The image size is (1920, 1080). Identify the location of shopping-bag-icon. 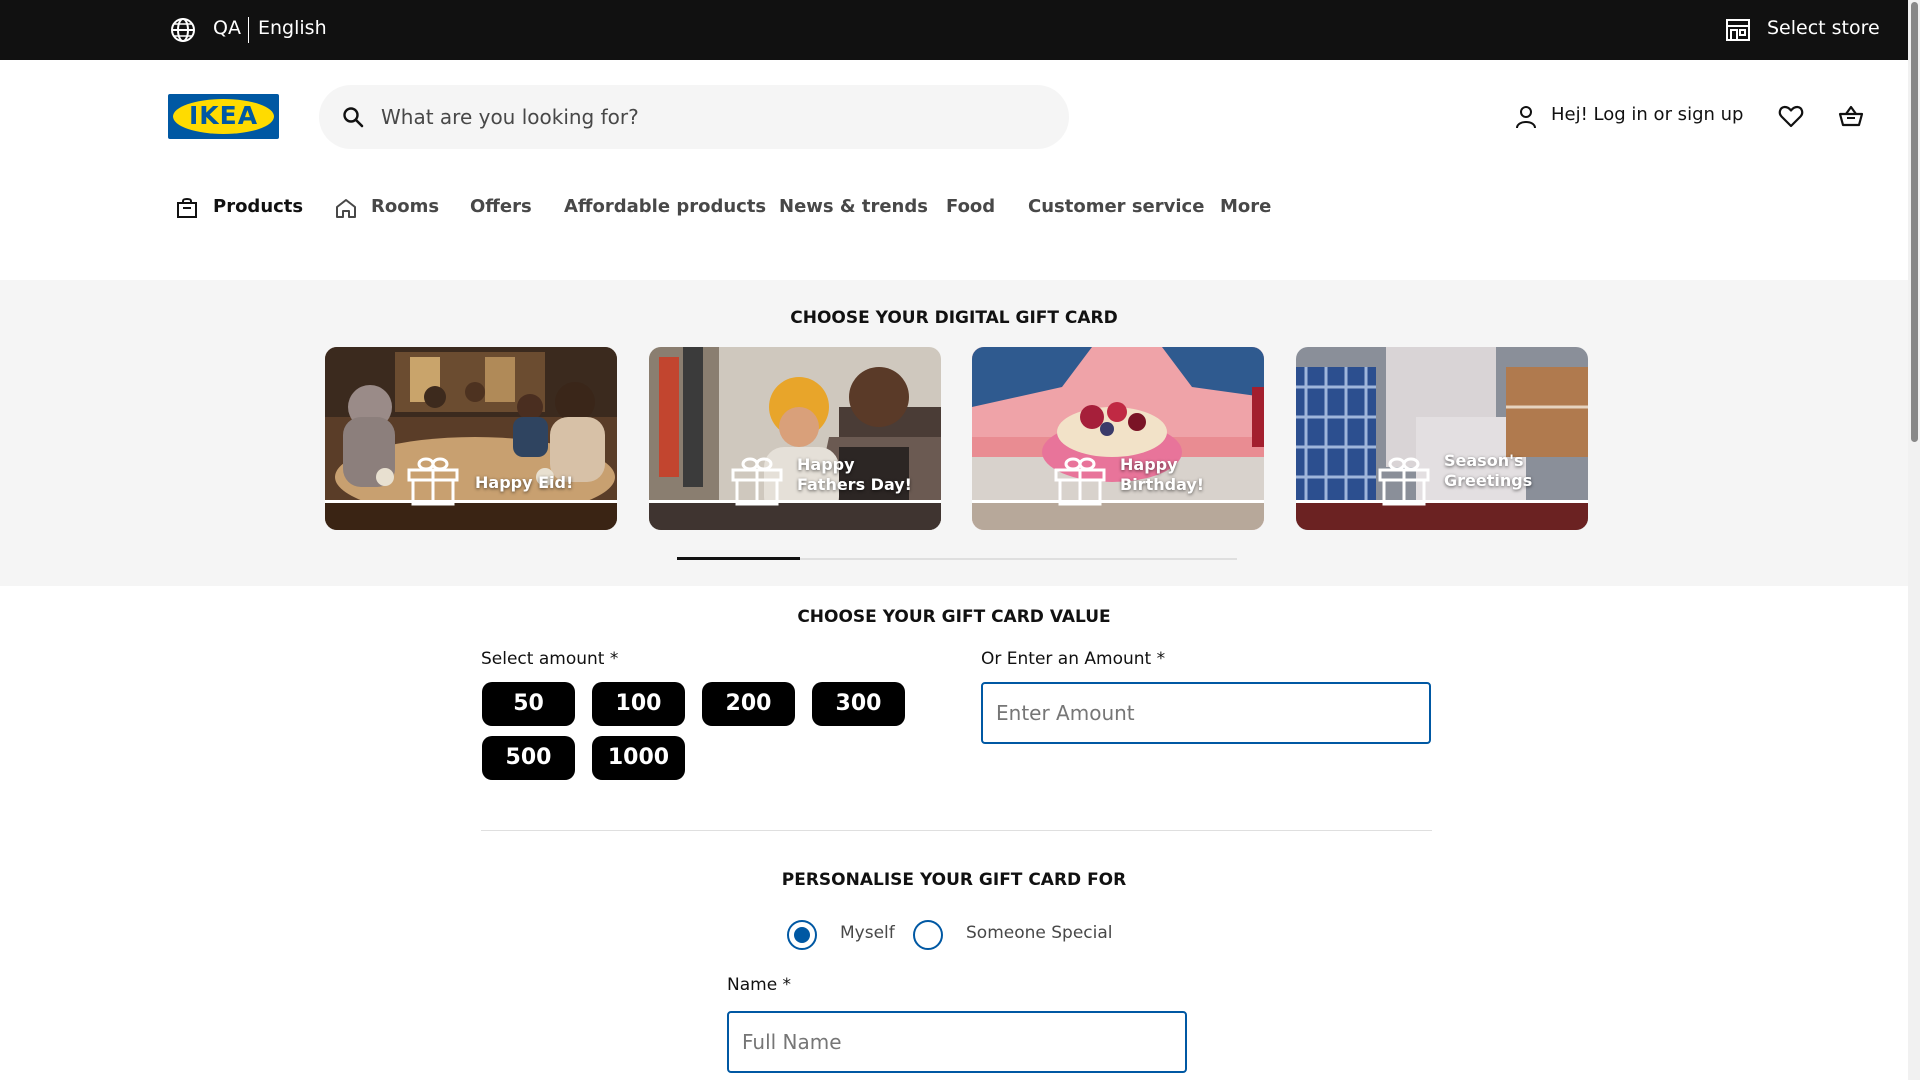
(187, 207).